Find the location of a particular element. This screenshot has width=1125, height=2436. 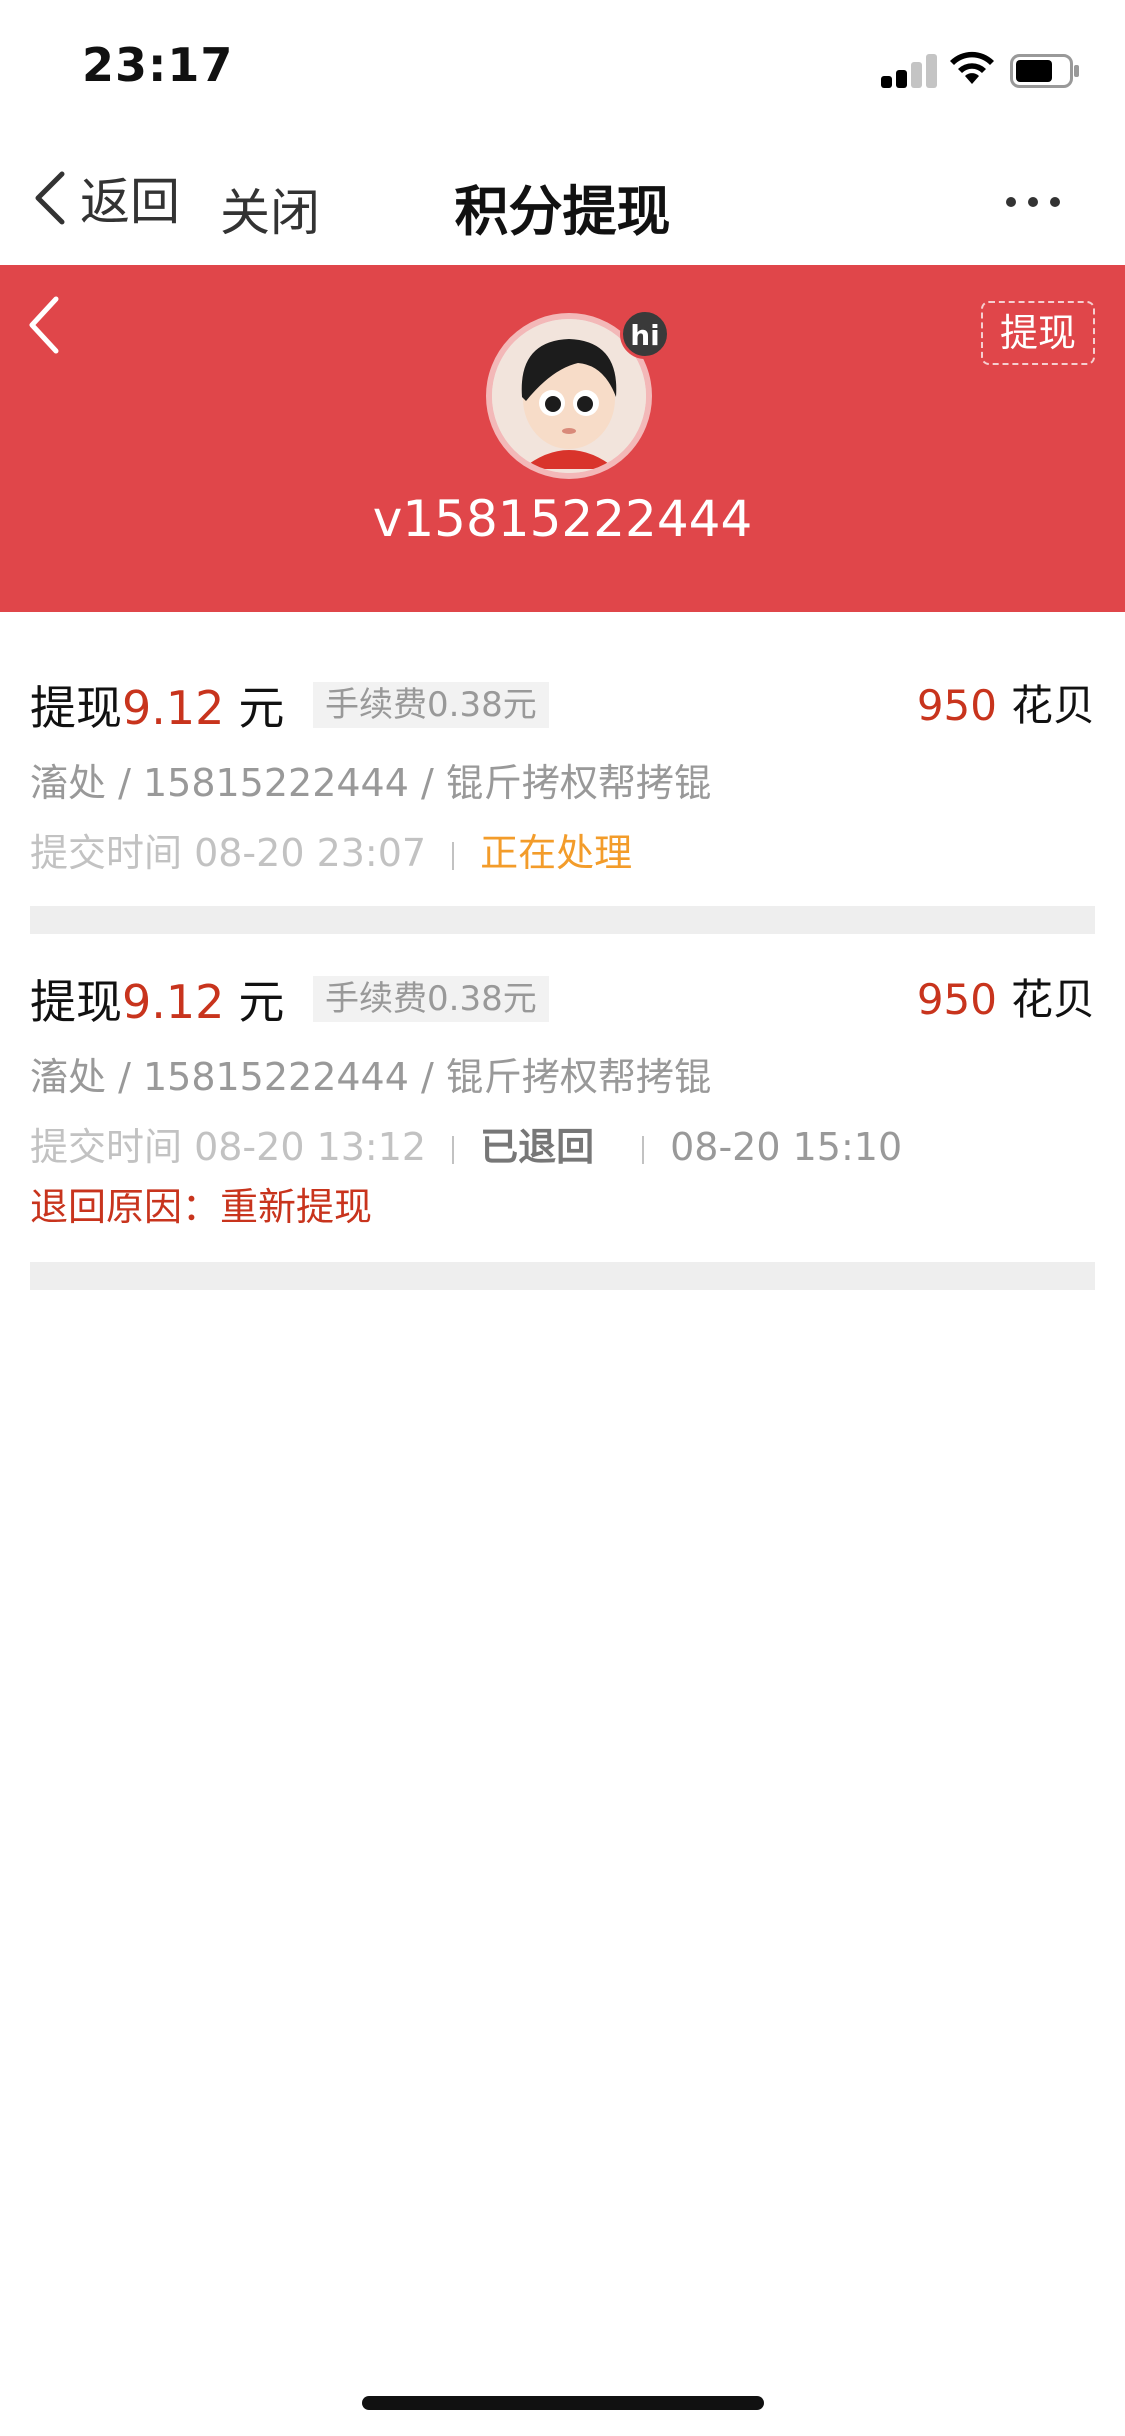

status-label: 正在处理 is located at coordinates (556, 853).